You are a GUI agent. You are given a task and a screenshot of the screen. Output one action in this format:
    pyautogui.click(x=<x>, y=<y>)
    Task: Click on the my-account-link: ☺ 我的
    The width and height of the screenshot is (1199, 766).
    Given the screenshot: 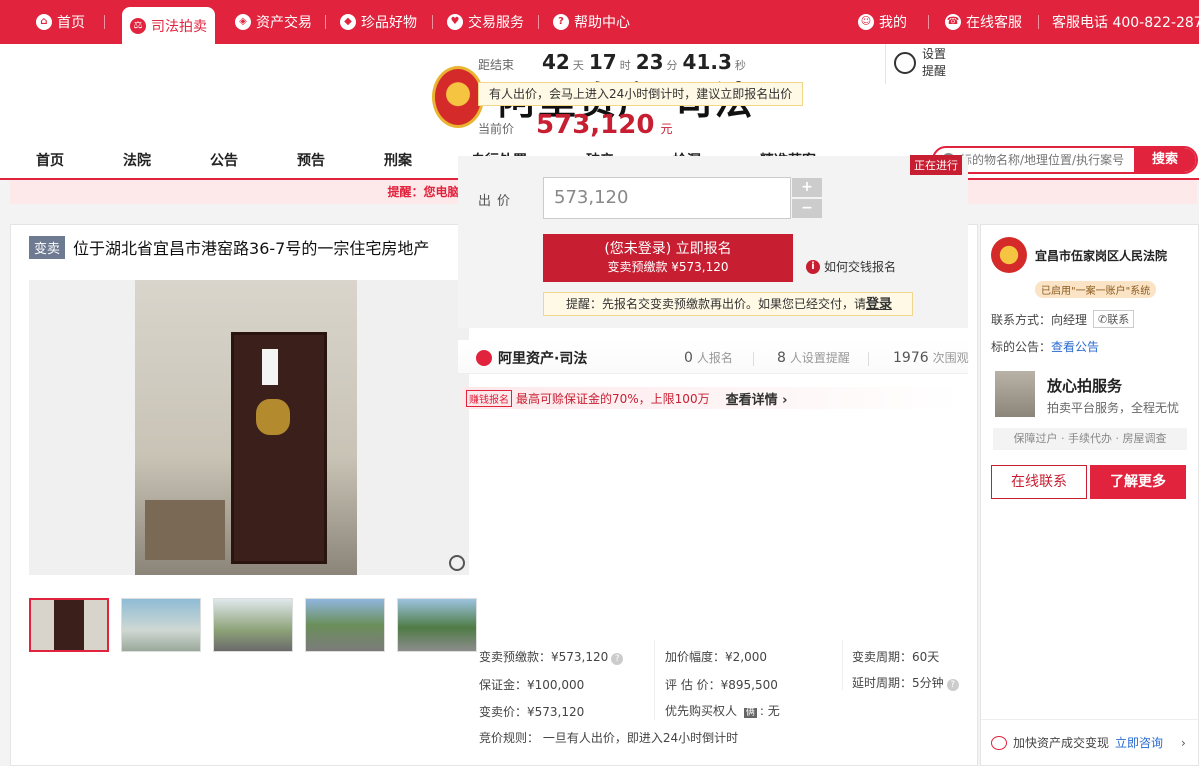 What is the action you would take?
    pyautogui.click(x=882, y=22)
    